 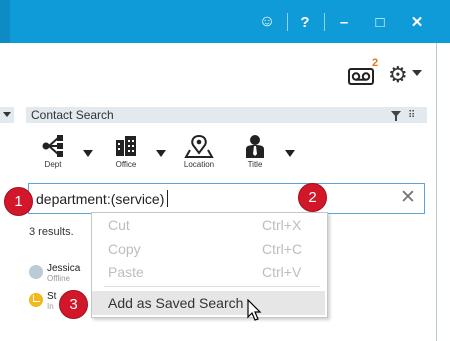 What do you see at coordinates (124, 249) in the screenshot?
I see `menu-item-copy: Copy` at bounding box center [124, 249].